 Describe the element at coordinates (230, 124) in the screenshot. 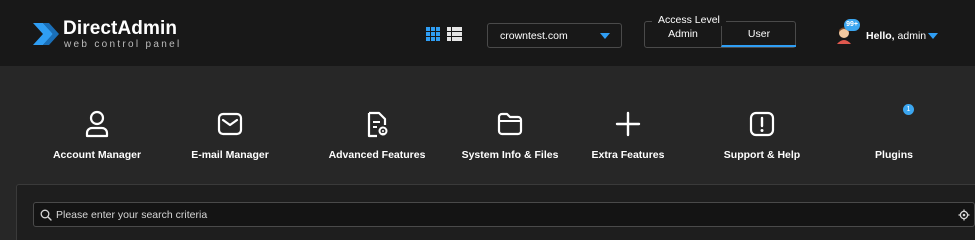

I see `mail-icon` at that location.